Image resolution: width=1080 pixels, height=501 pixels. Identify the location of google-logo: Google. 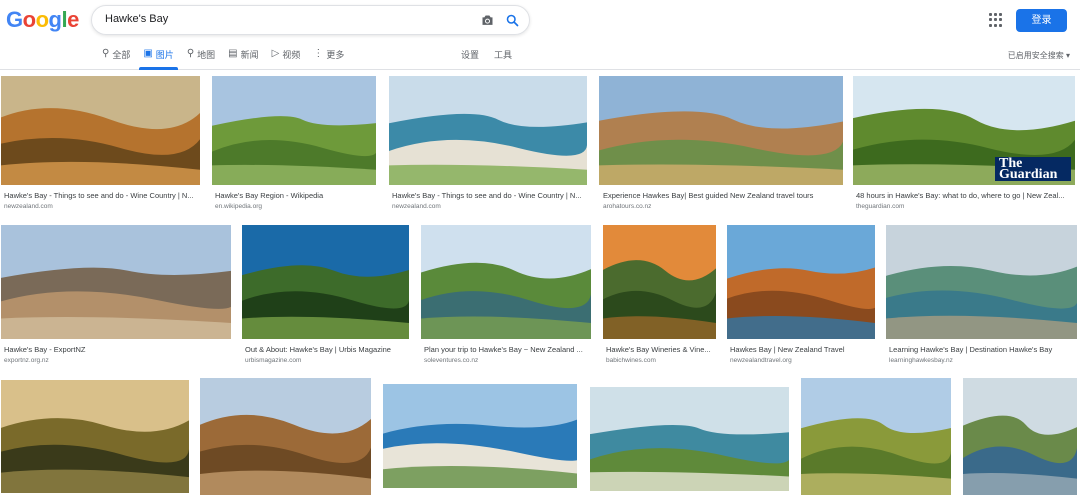
(42, 20).